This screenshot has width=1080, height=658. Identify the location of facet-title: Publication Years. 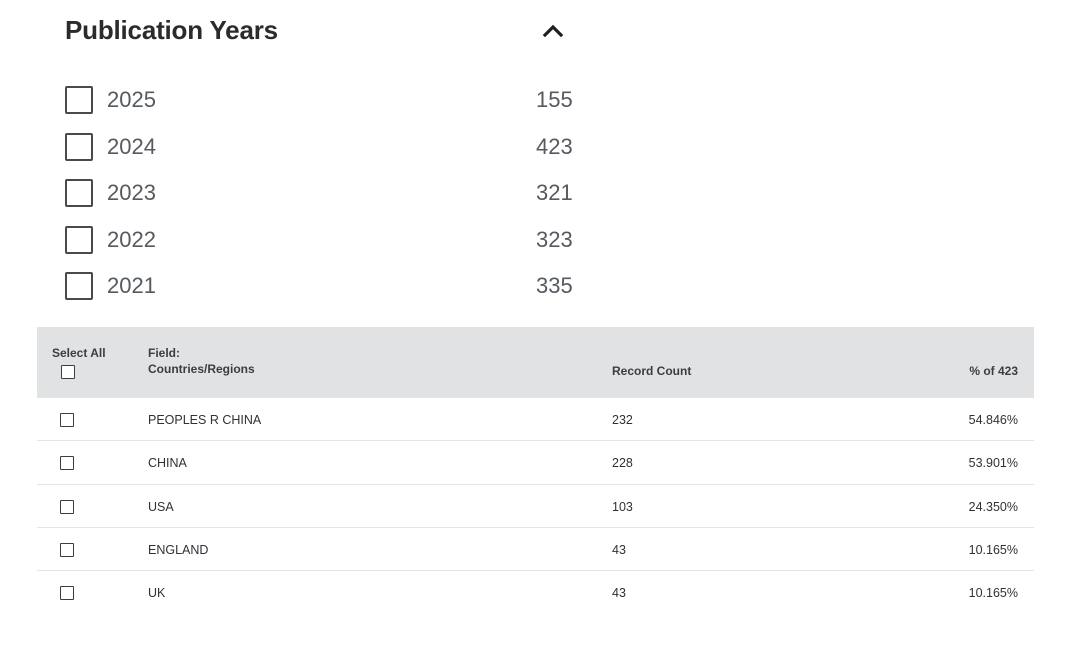
(171, 30).